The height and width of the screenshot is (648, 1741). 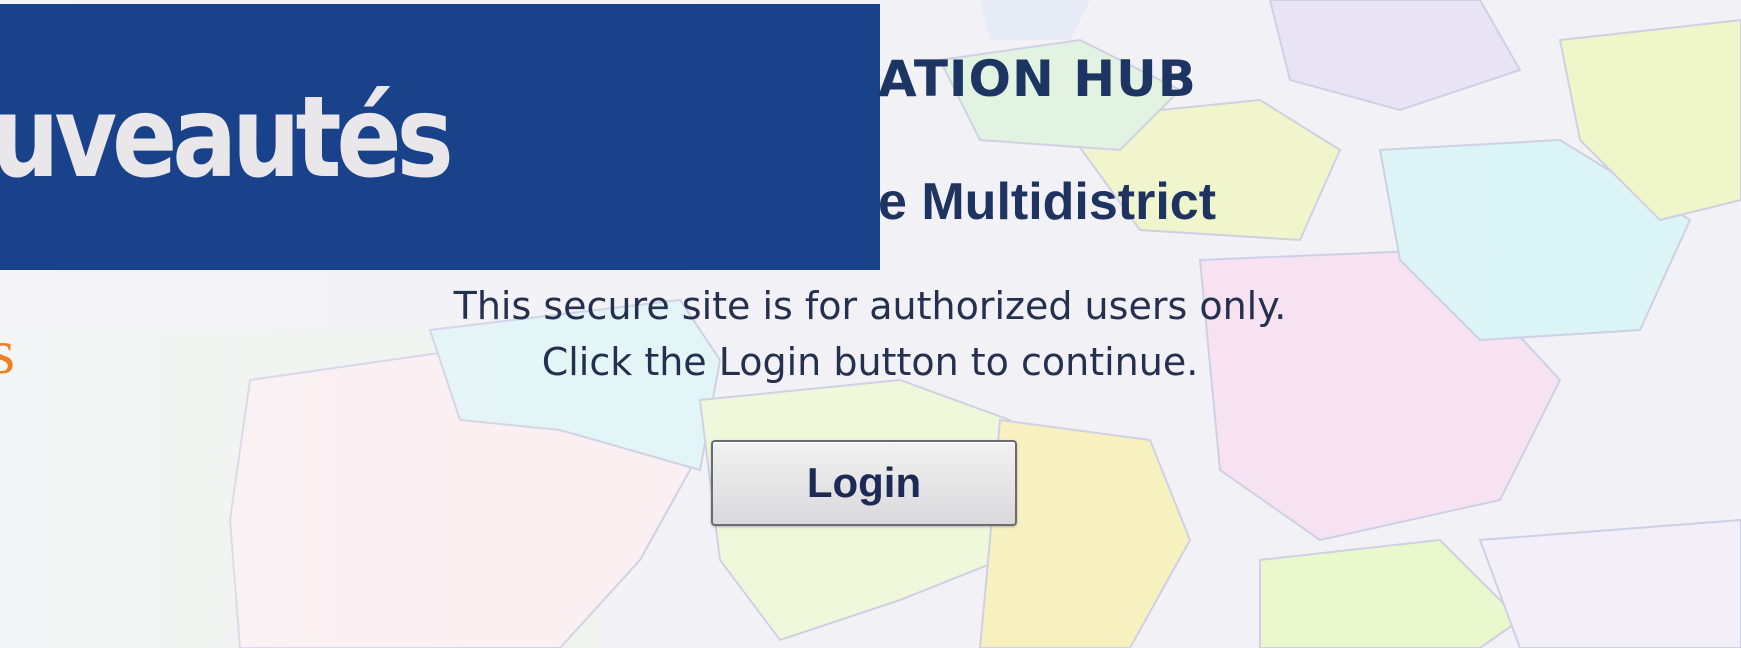 I want to click on sub-title: e Multidistrict, so click(x=1047, y=202).